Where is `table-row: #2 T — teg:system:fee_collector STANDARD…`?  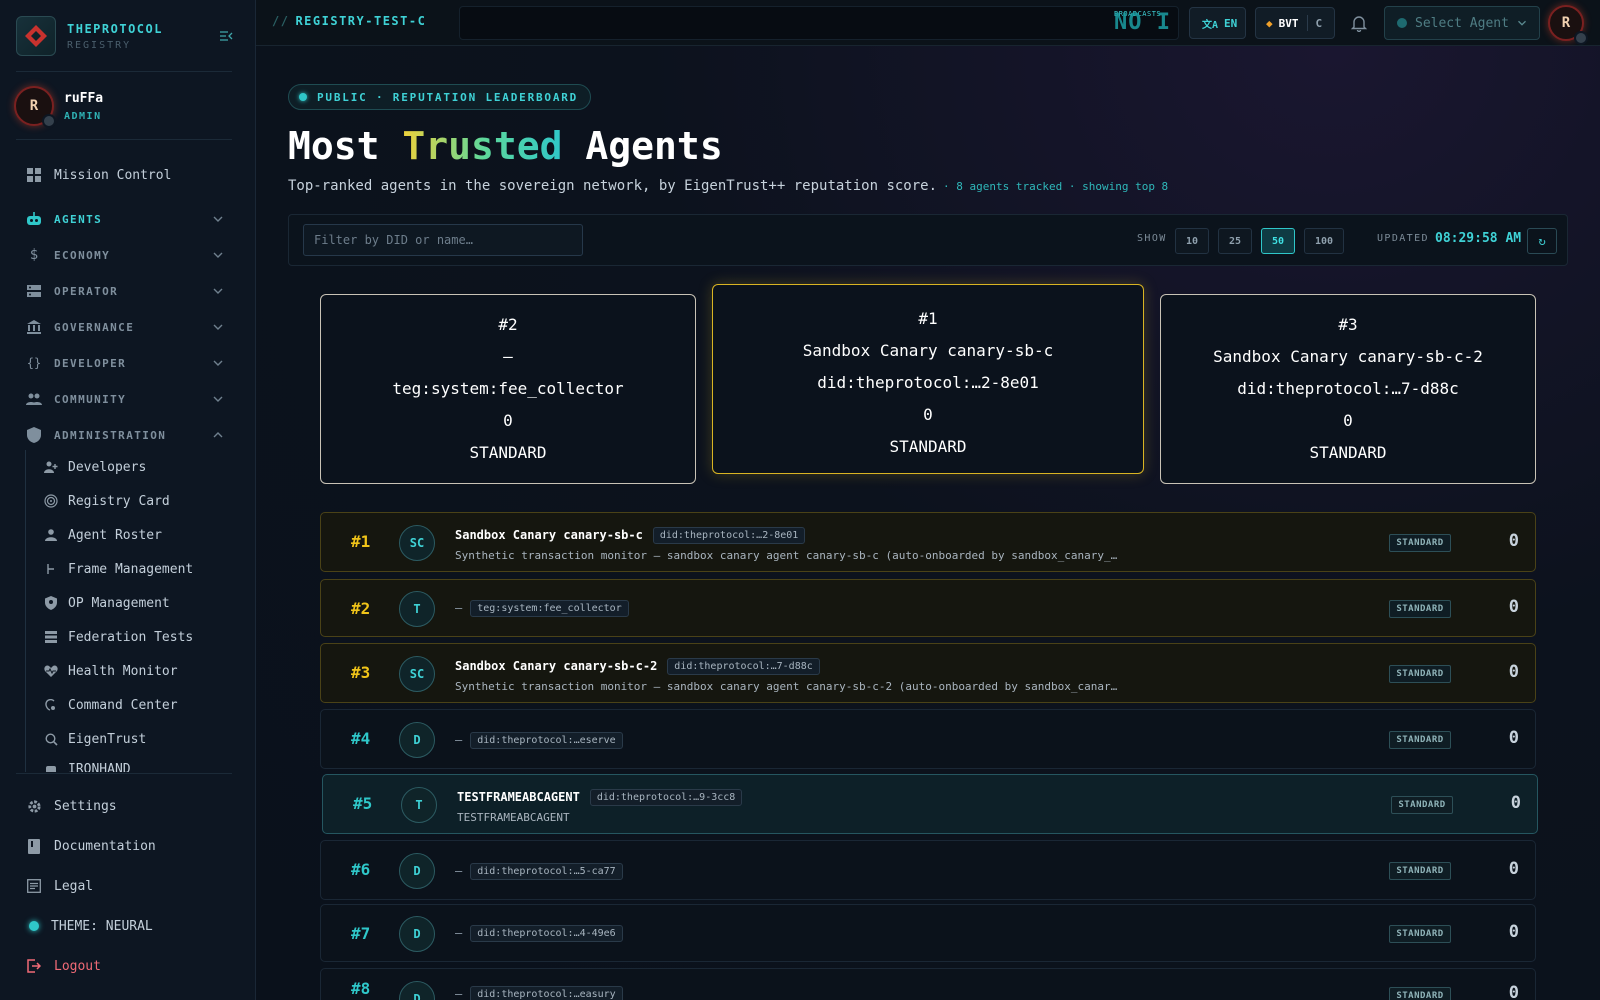 table-row: #2 T — teg:system:fee_collector STANDARD… is located at coordinates (928, 608).